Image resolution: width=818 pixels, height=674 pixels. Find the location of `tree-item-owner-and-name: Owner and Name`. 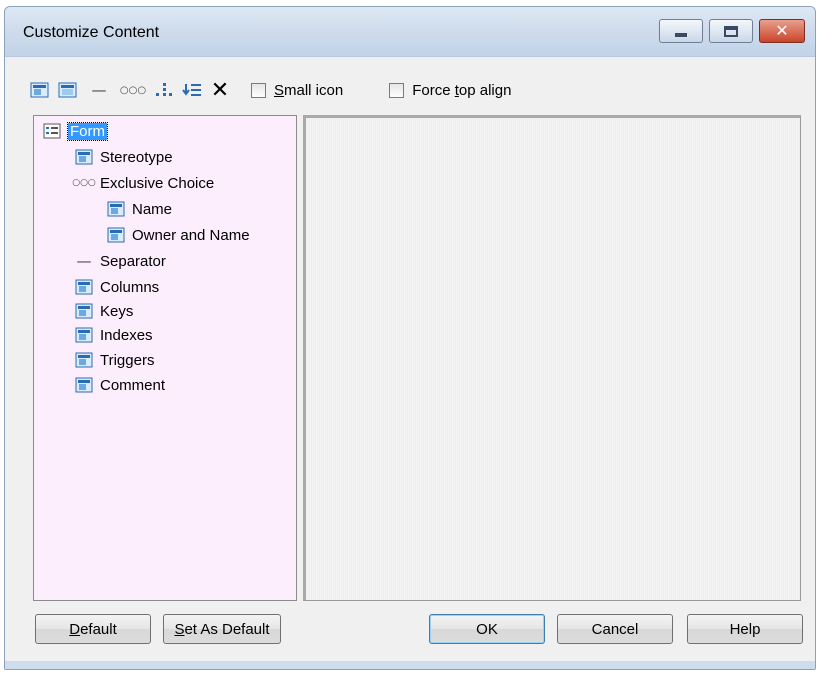

tree-item-owner-and-name: Owner and Name is located at coordinates (178, 235).